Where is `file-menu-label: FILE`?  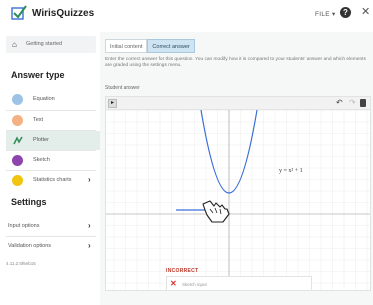 file-menu-label: FILE is located at coordinates (322, 14).